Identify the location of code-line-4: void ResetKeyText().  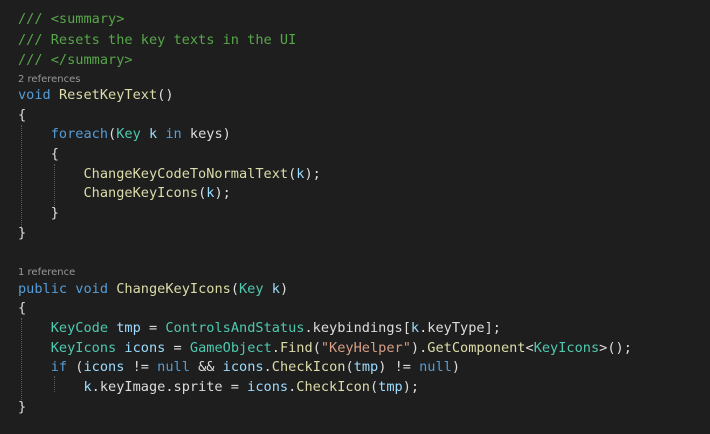
(96, 95).